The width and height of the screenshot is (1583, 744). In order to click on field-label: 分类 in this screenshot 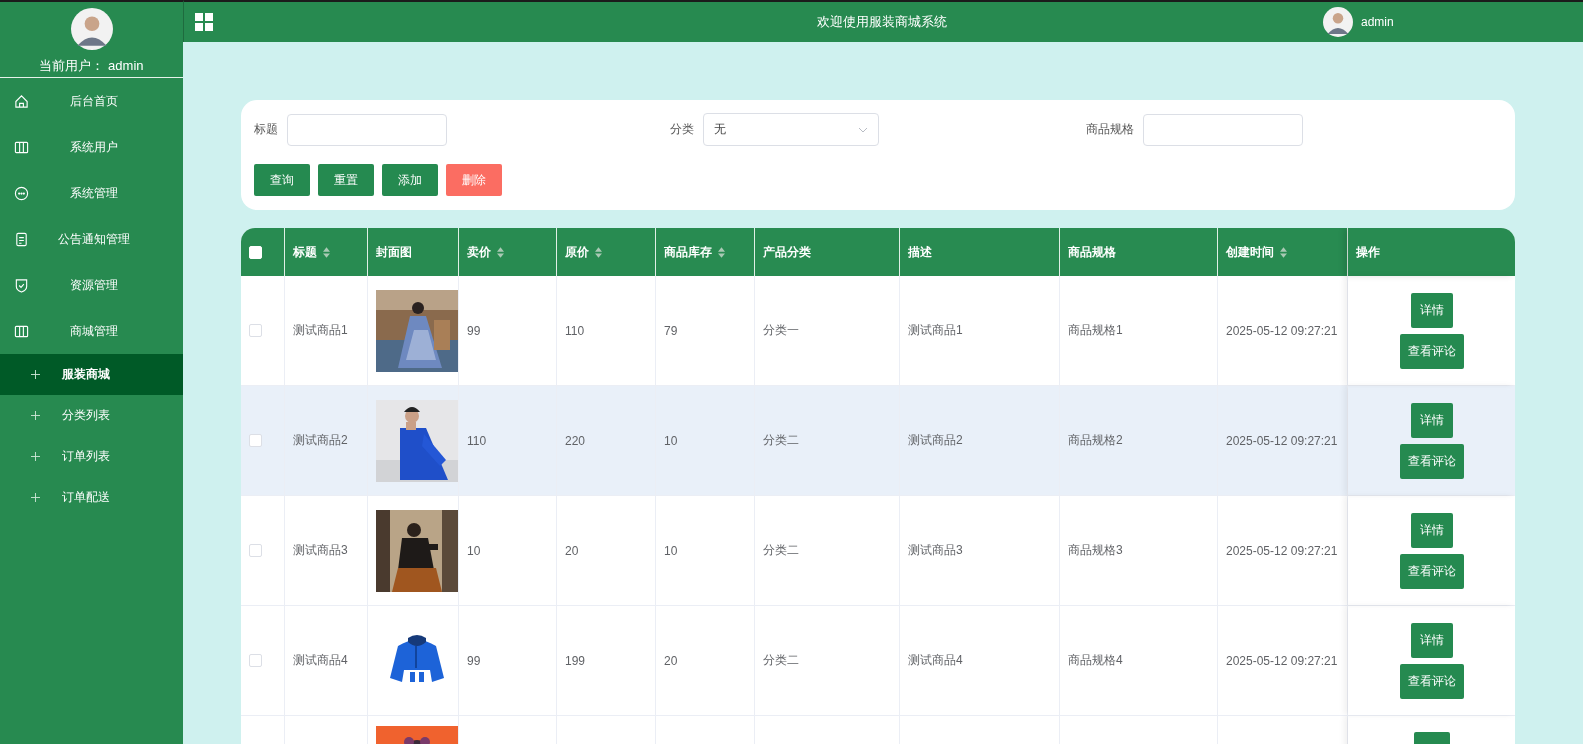, I will do `click(682, 129)`.